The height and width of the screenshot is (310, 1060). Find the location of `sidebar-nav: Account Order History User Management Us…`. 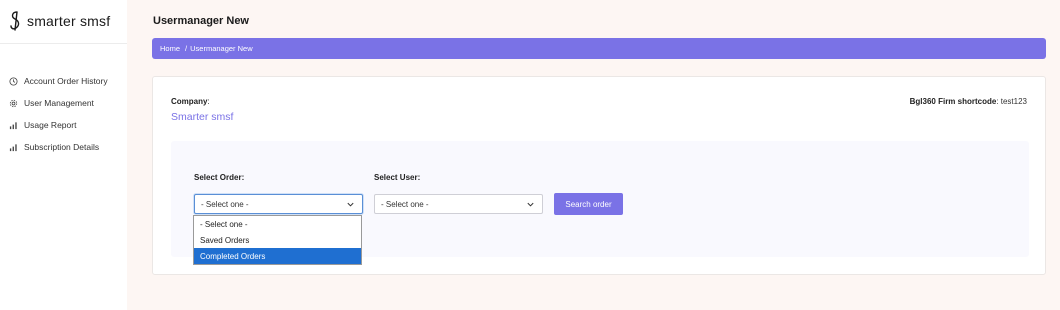

sidebar-nav: Account Order History User Management Us… is located at coordinates (58, 114).